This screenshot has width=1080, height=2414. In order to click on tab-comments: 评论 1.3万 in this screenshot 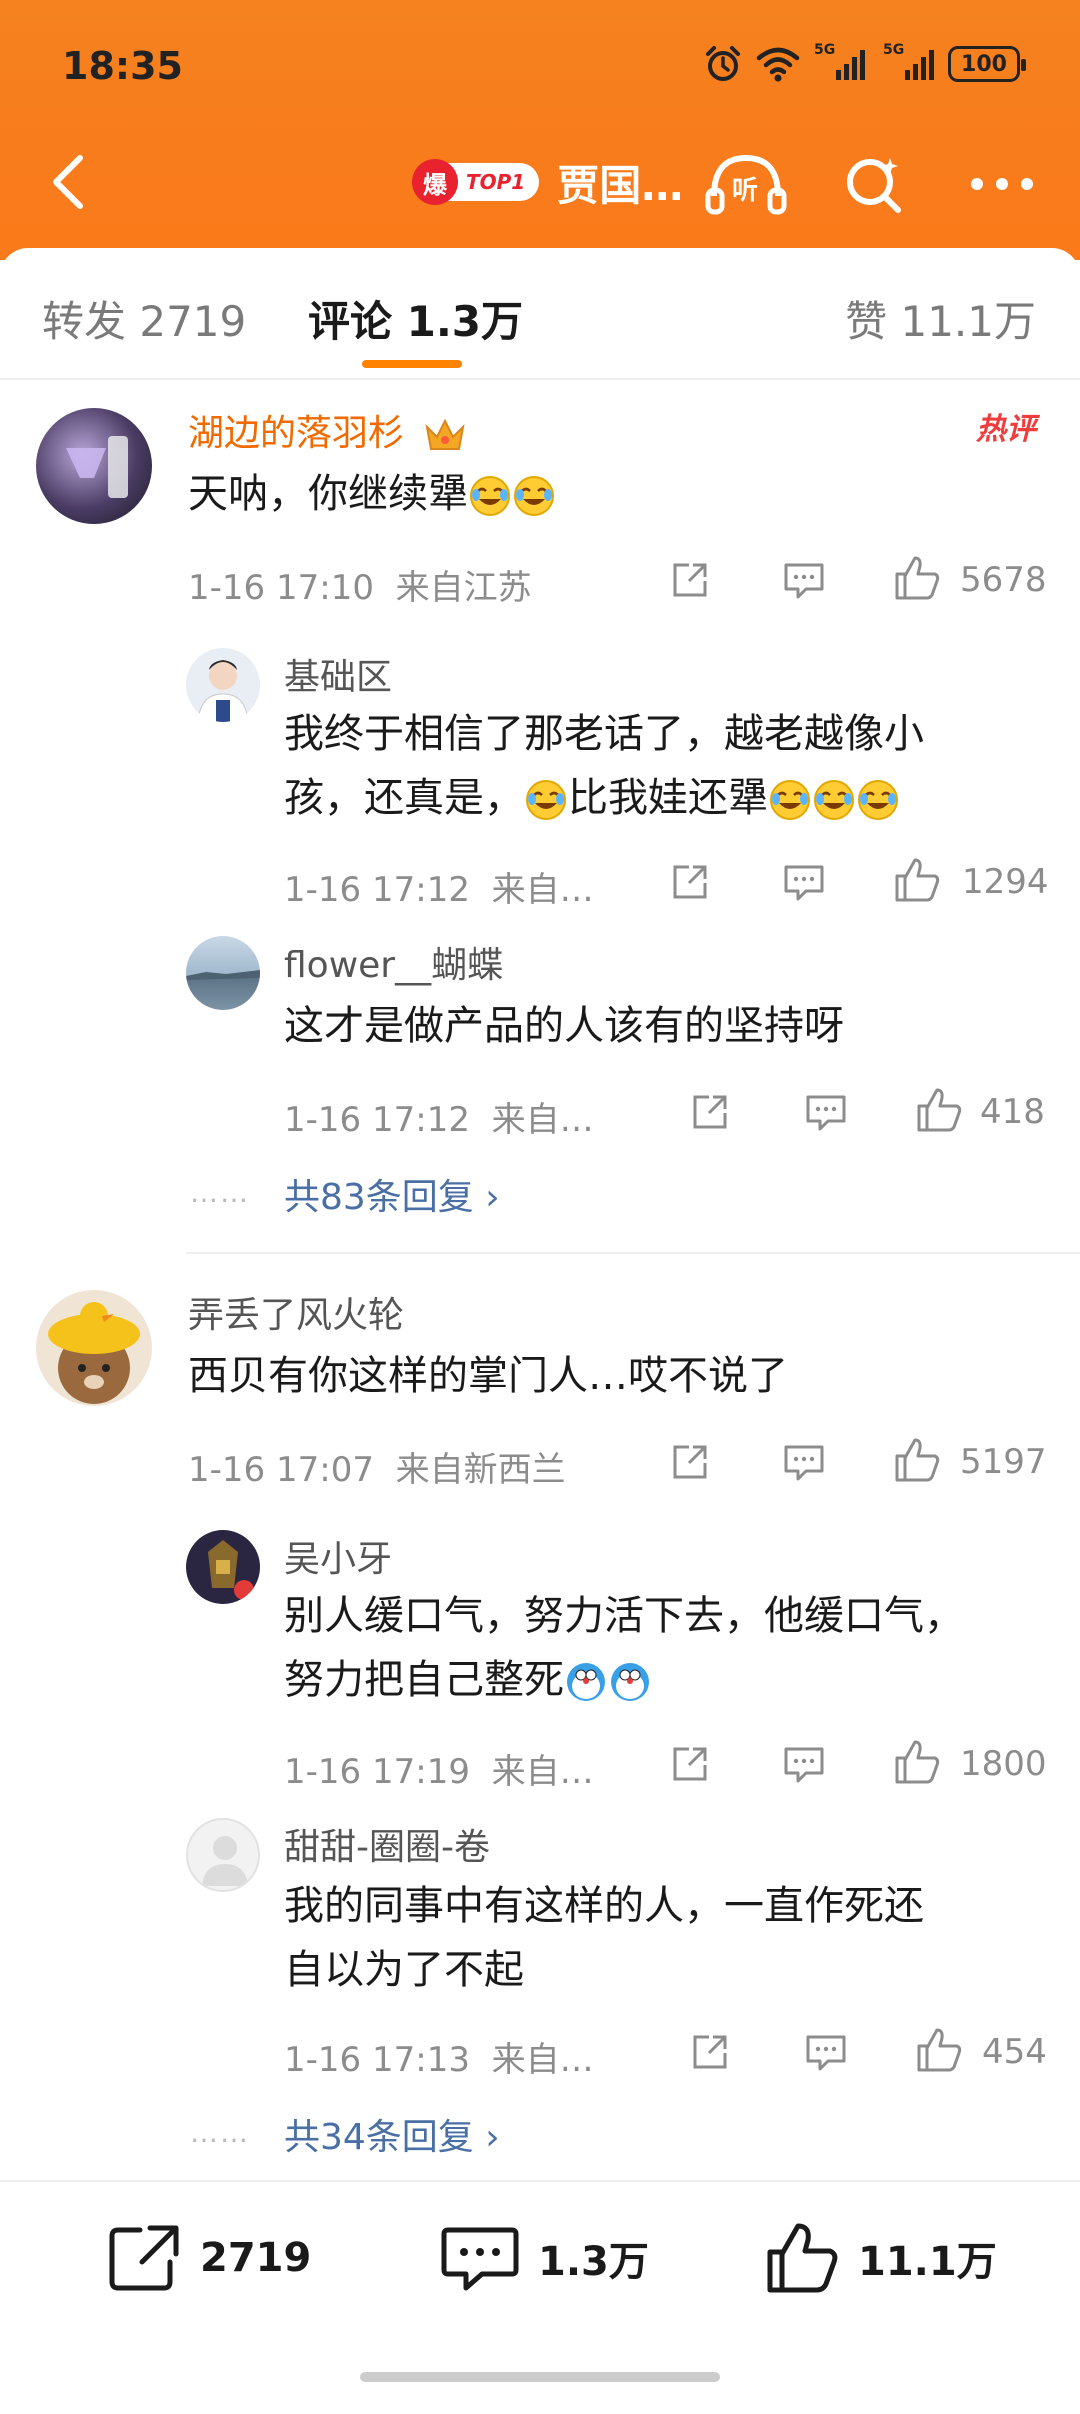, I will do `click(415, 318)`.